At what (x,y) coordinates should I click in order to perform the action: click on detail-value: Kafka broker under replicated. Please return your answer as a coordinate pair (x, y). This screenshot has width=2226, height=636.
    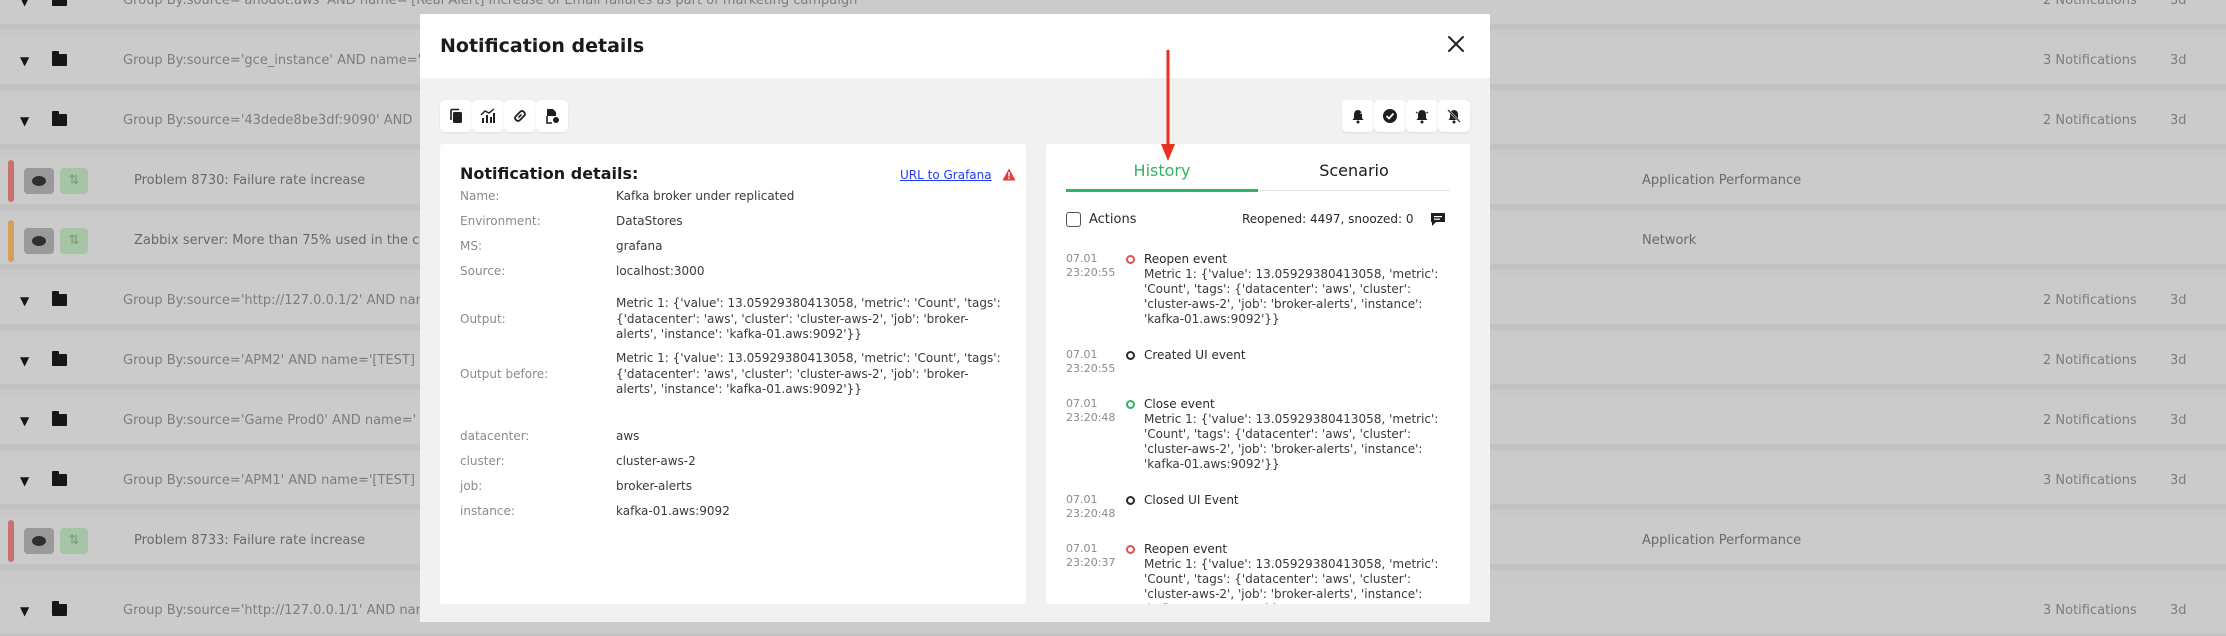
    Looking at the image, I should click on (705, 196).